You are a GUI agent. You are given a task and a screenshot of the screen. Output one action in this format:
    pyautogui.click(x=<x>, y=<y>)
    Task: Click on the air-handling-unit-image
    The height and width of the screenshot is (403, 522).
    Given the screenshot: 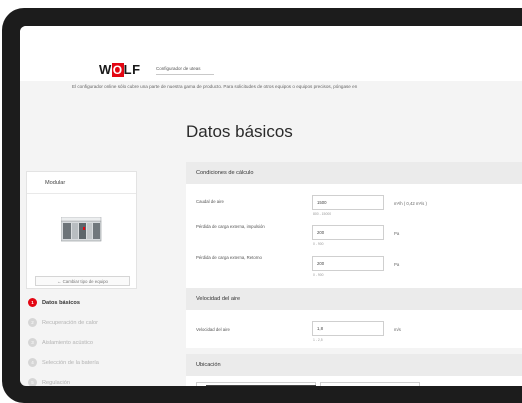 What is the action you would take?
    pyautogui.click(x=81, y=229)
    